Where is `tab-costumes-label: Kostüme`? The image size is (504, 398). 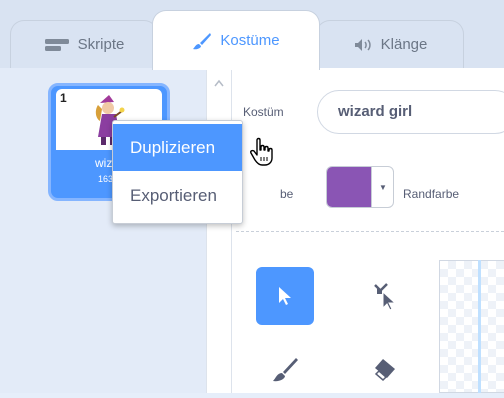 tab-costumes-label: Kostüme is located at coordinates (250, 40).